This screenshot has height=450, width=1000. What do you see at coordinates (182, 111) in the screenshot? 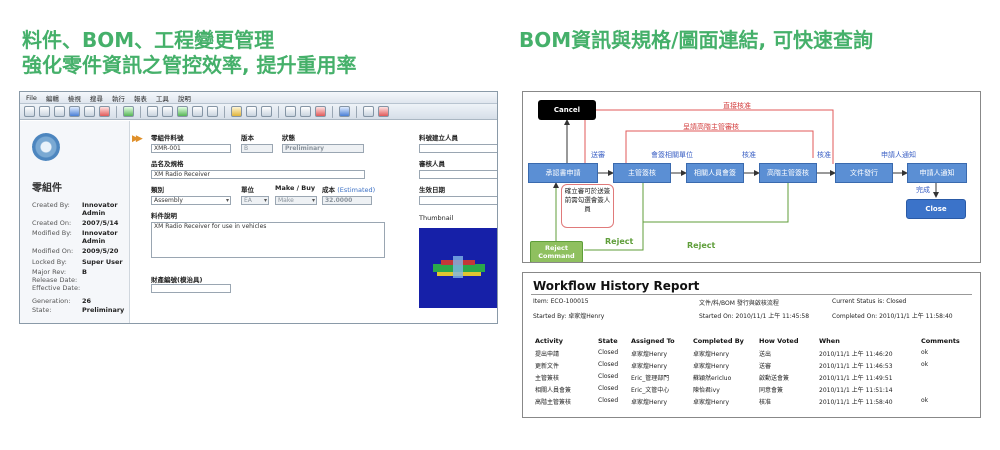
I see `export-icon` at bounding box center [182, 111].